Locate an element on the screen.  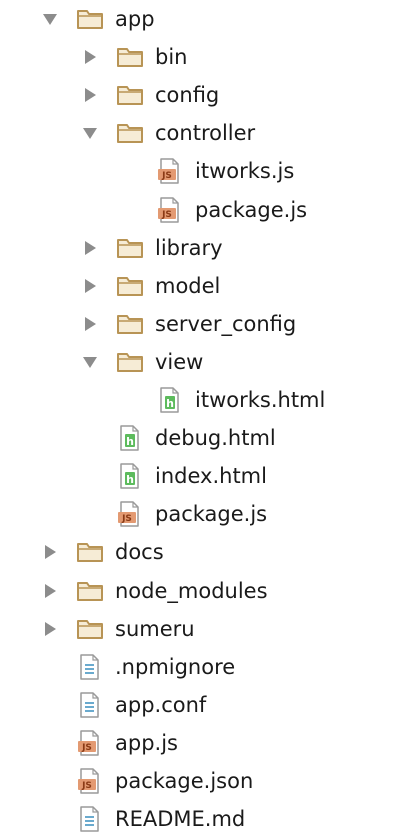
tree-item-label: docs is located at coordinates (139, 552).